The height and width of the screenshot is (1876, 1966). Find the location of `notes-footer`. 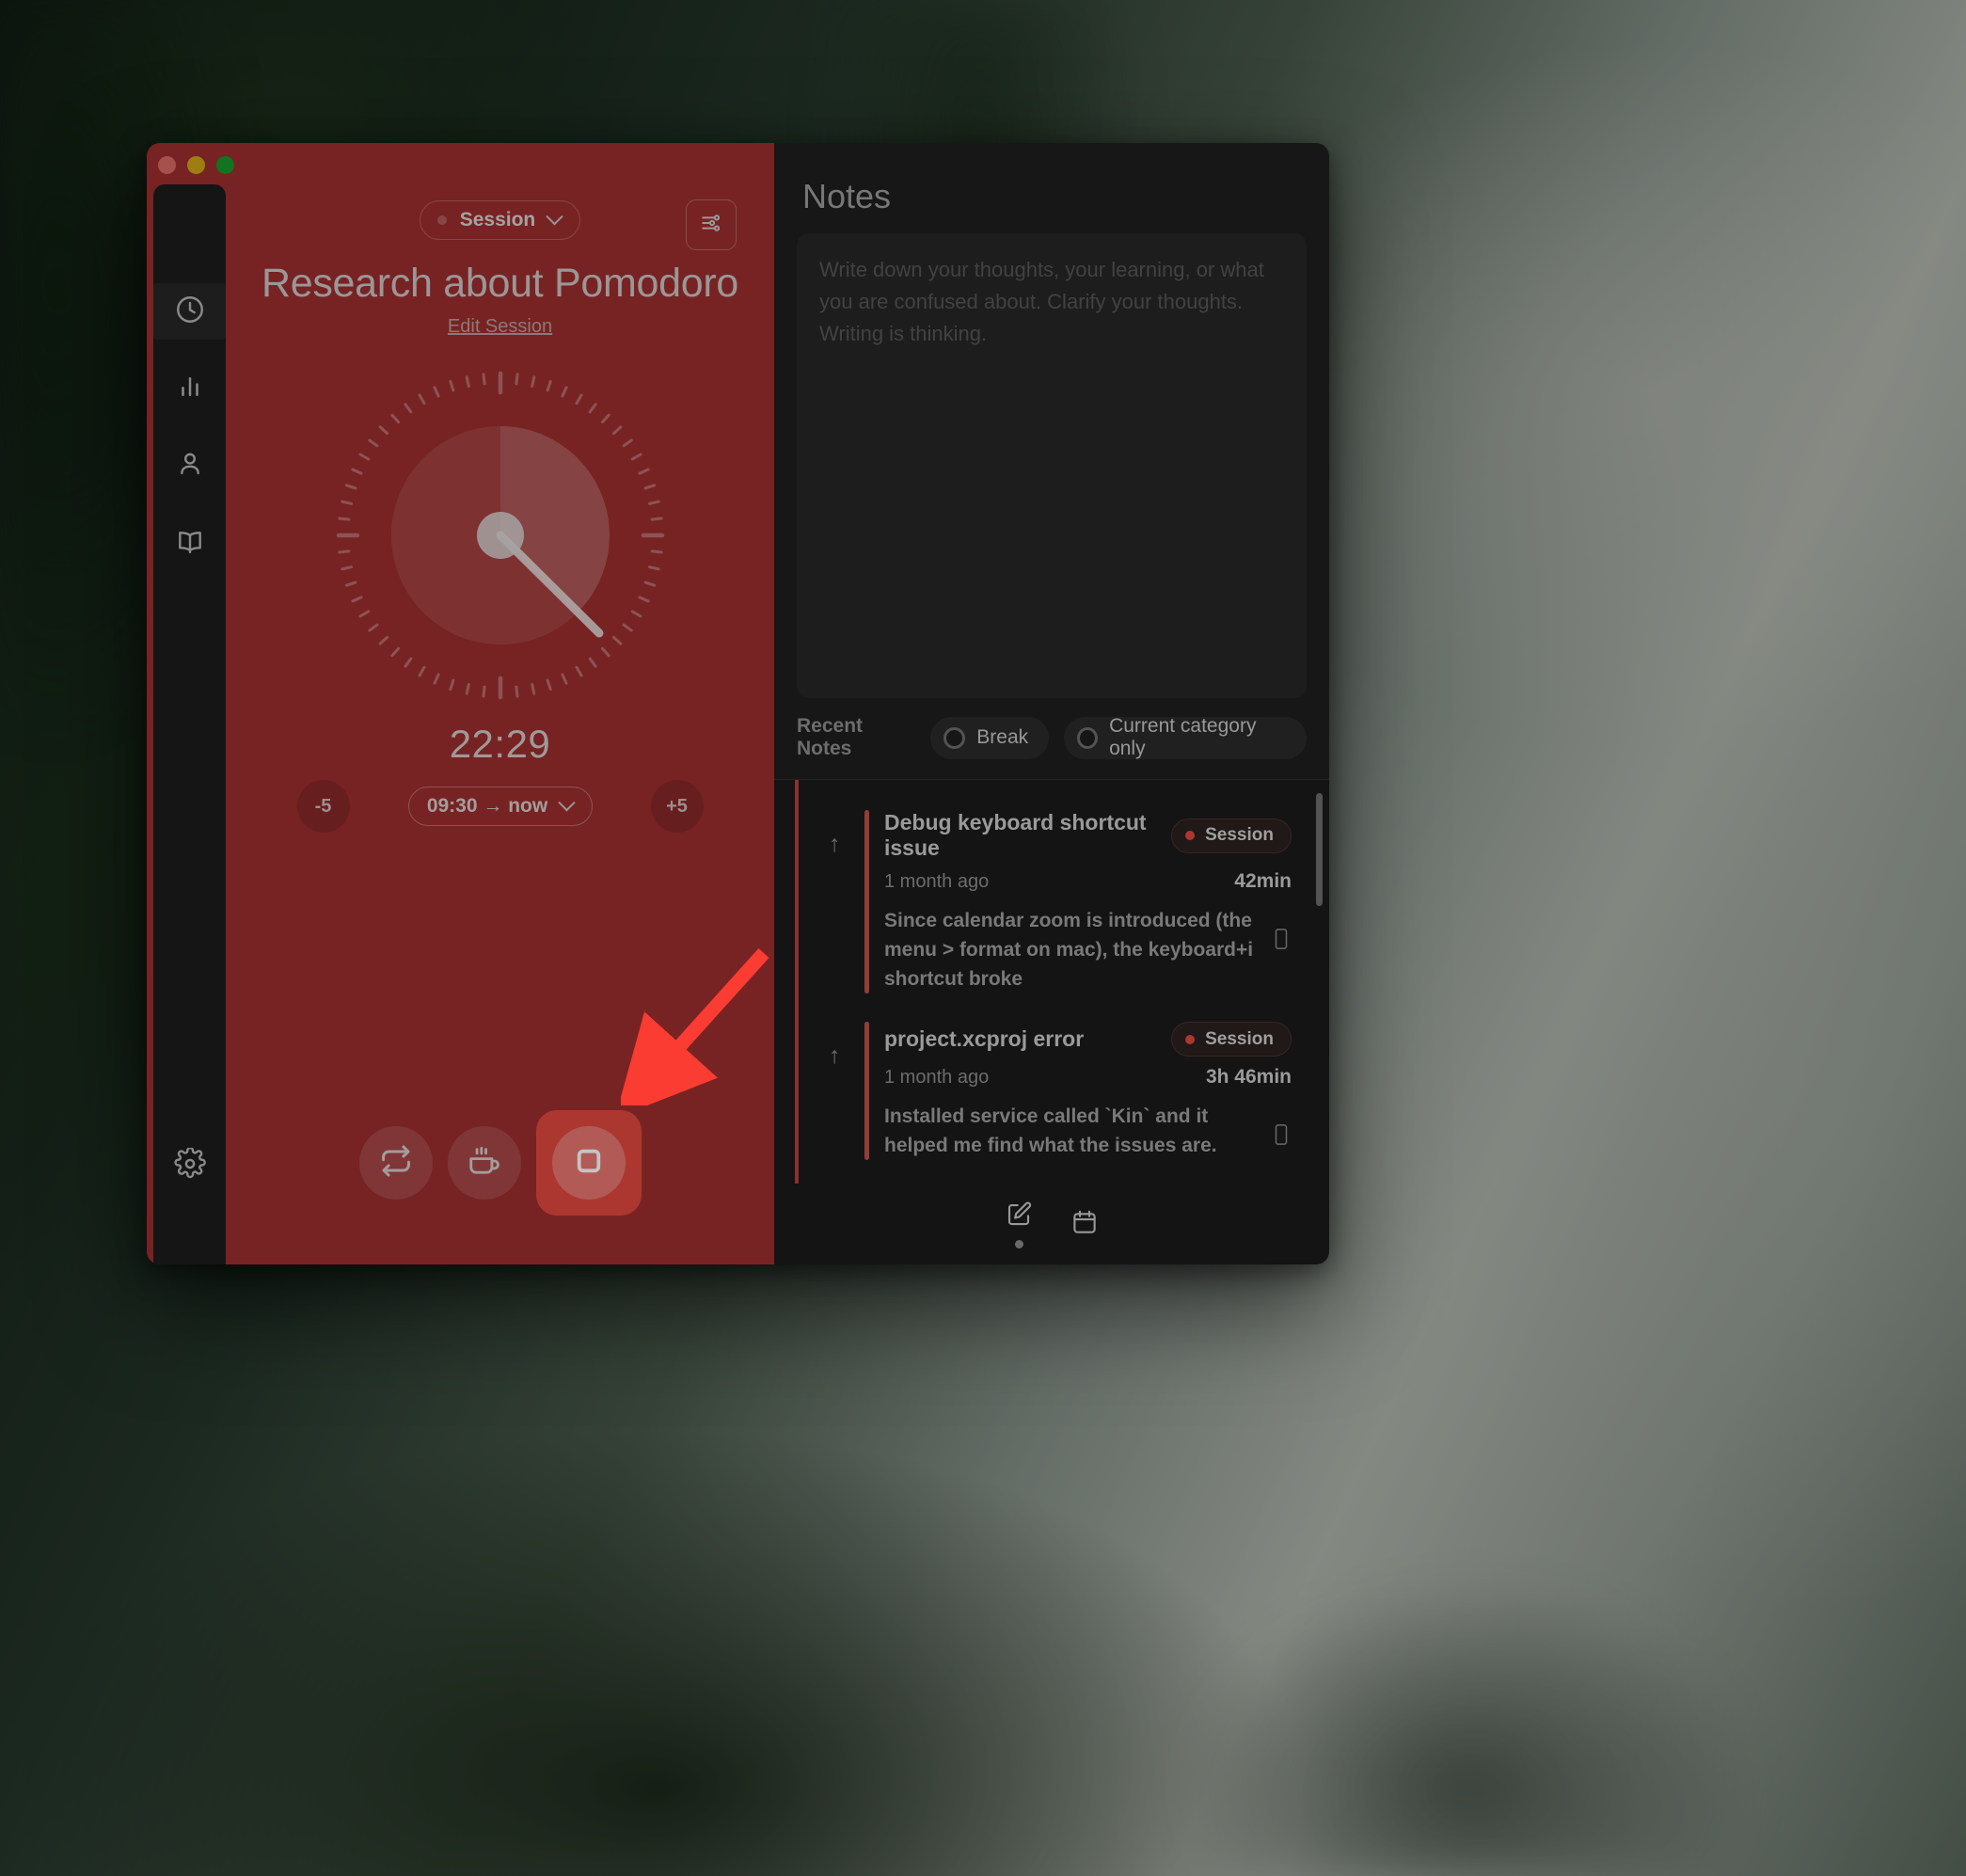

notes-footer is located at coordinates (1051, 1224).